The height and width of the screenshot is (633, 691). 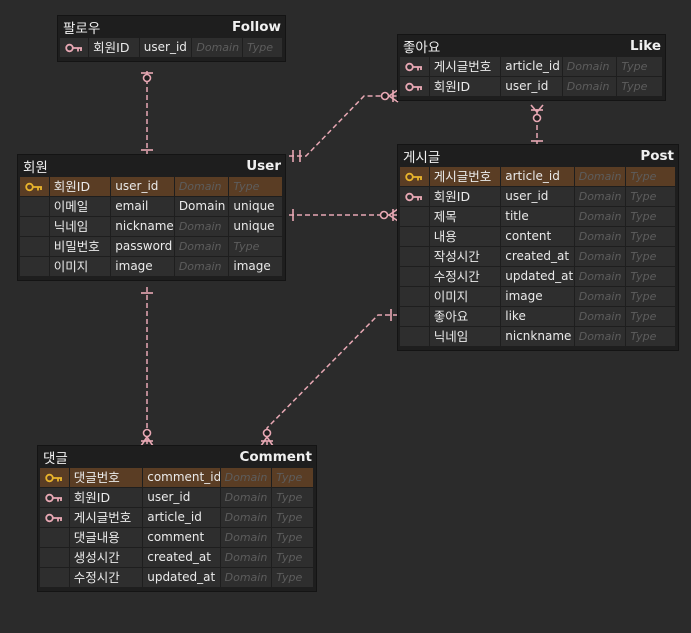 What do you see at coordinates (531, 46) in the screenshot?
I see `table-header: 좋아요 Like` at bounding box center [531, 46].